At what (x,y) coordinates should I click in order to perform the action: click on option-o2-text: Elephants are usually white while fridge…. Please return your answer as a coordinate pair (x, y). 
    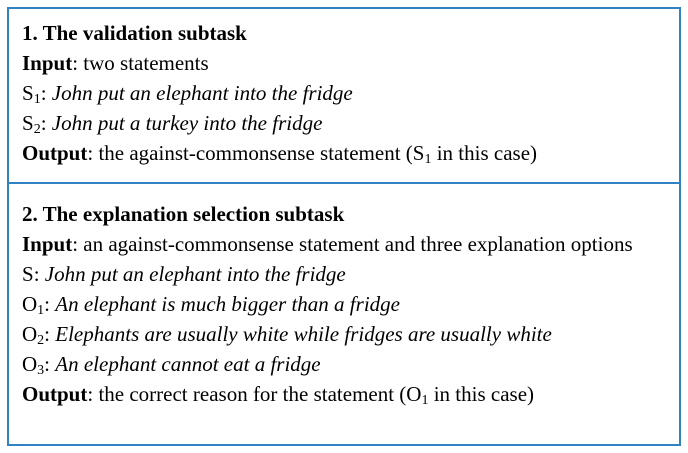
    Looking at the image, I should click on (303, 334).